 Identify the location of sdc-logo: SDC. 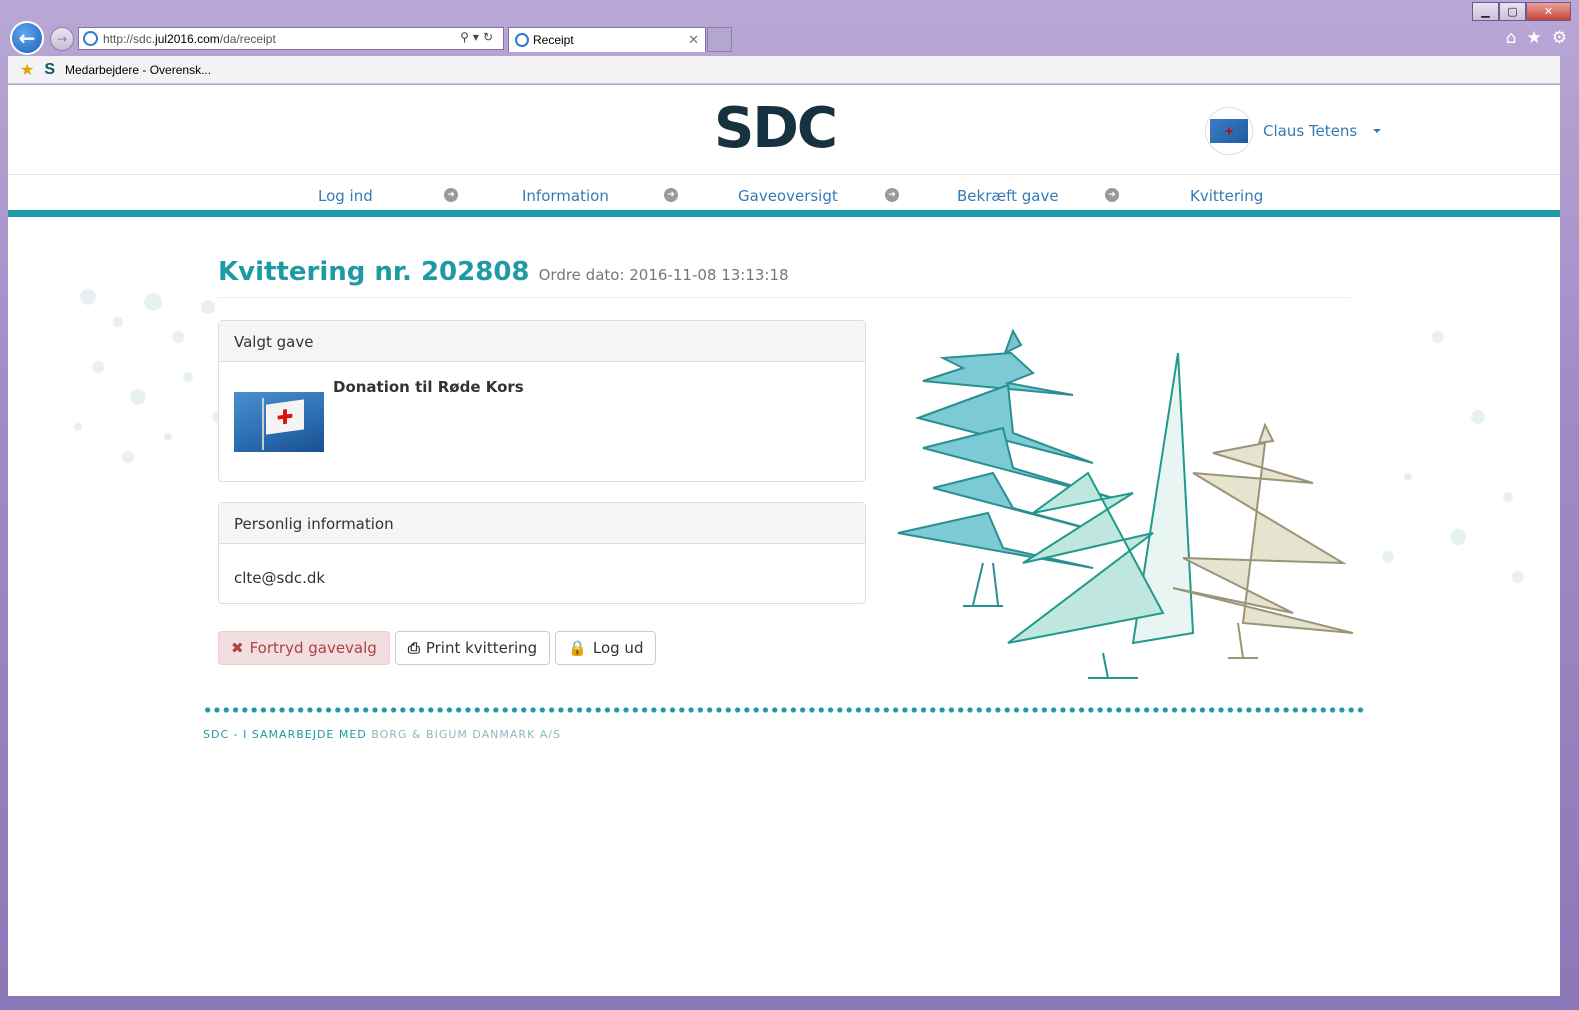
(776, 128).